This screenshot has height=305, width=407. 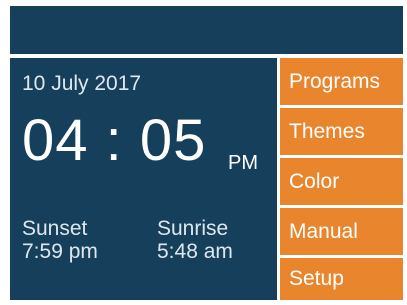 What do you see at coordinates (327, 131) in the screenshot?
I see `menu-item-label: Themes` at bounding box center [327, 131].